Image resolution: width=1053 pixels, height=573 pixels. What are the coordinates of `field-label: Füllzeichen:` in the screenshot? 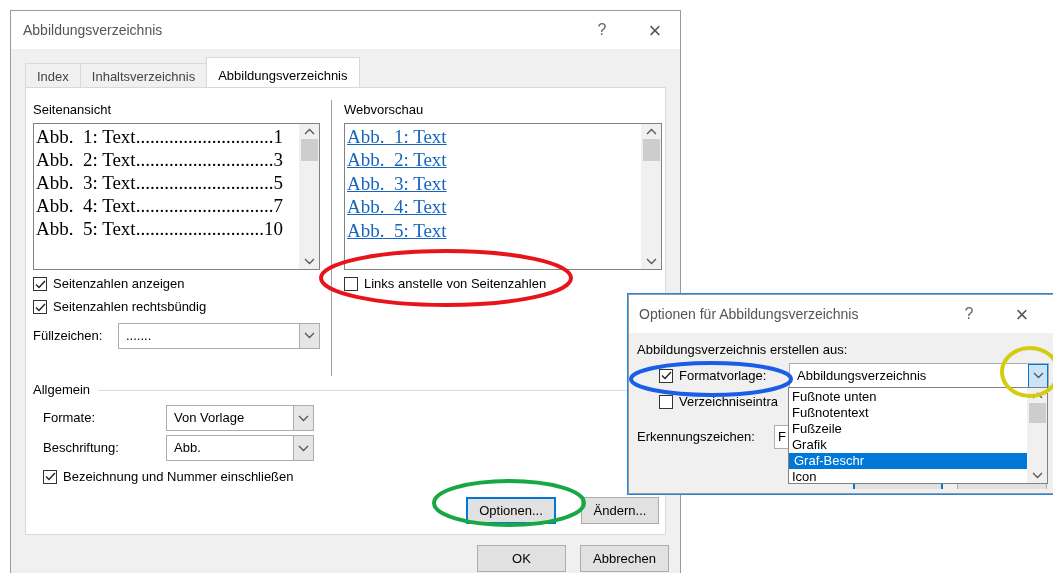 It's located at (68, 335).